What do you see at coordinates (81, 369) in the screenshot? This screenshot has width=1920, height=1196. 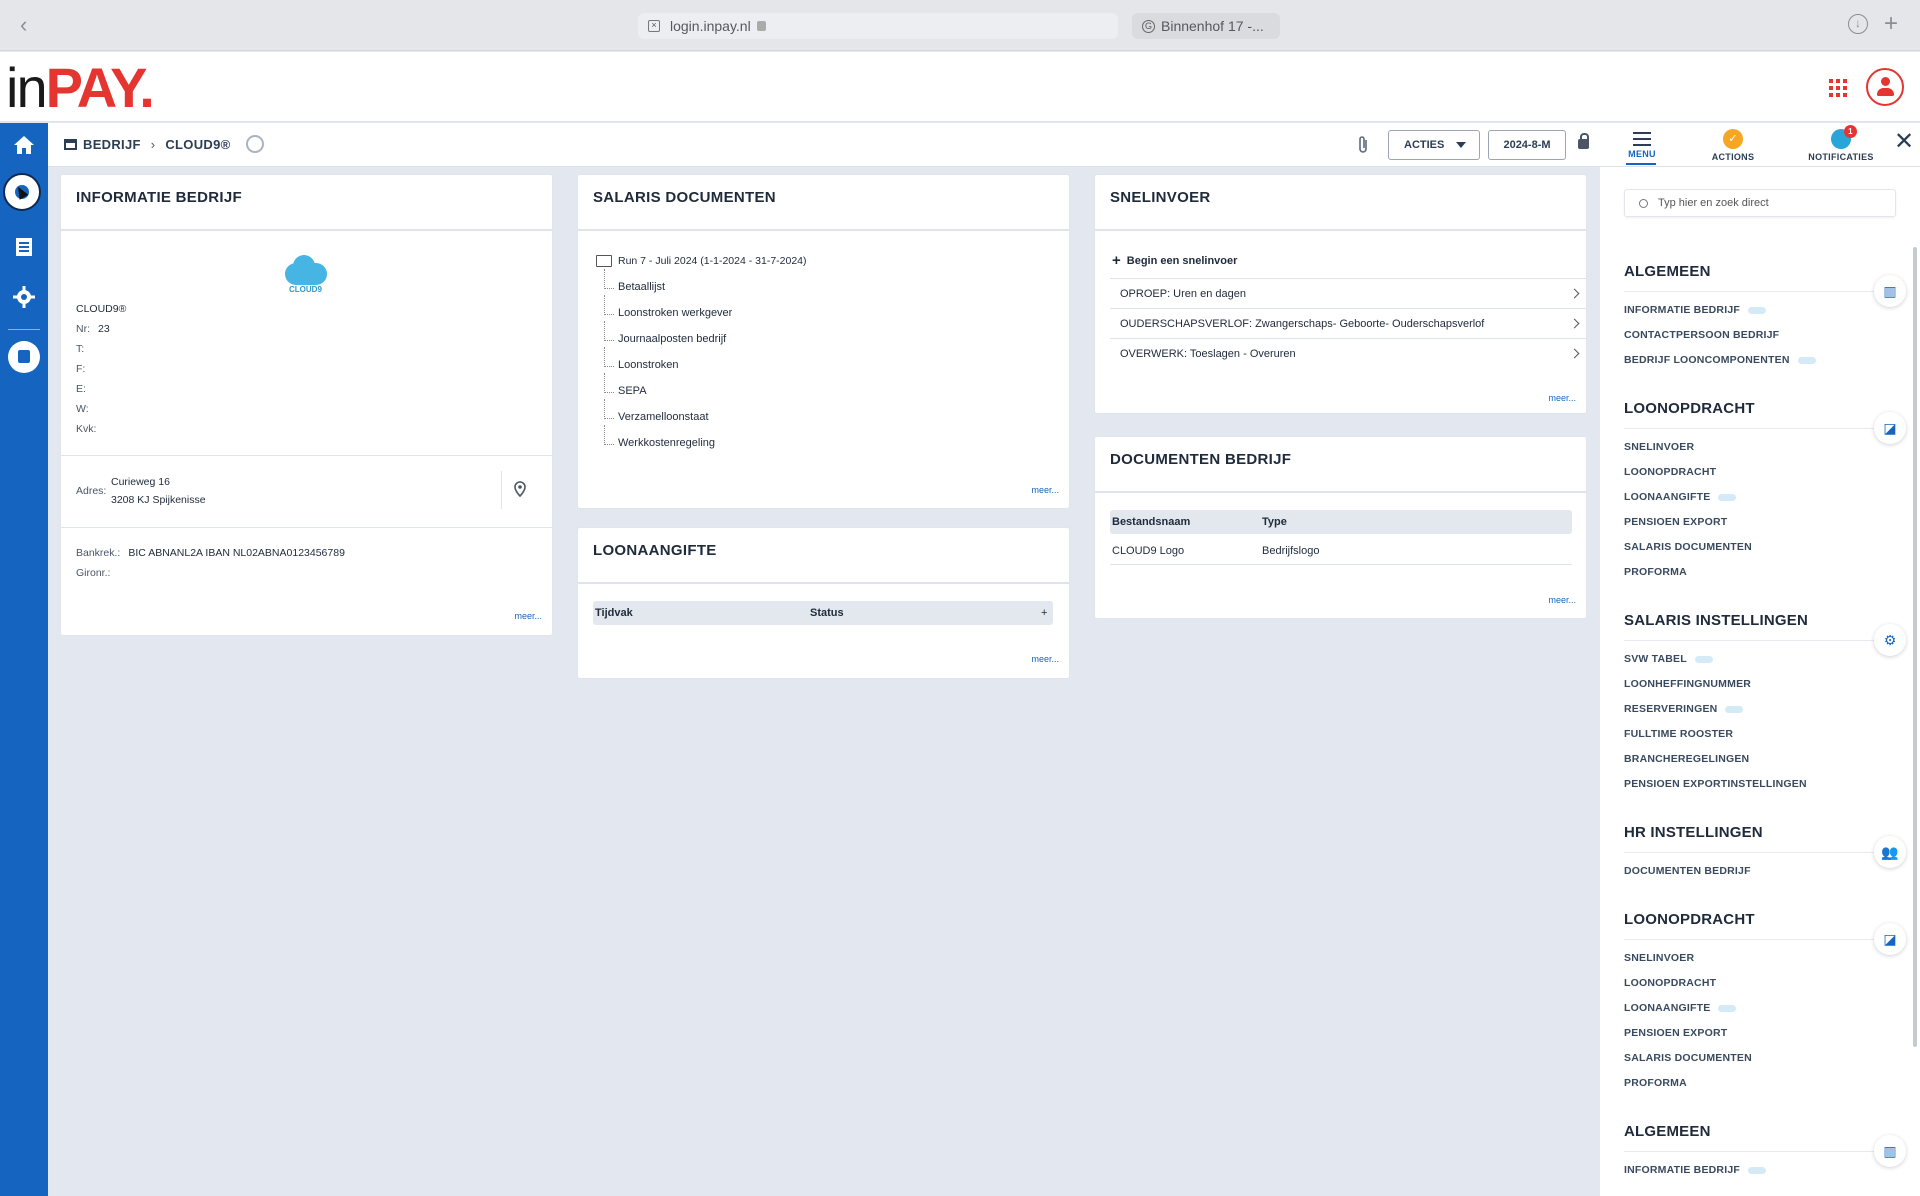 I see `field-f: F:` at bounding box center [81, 369].